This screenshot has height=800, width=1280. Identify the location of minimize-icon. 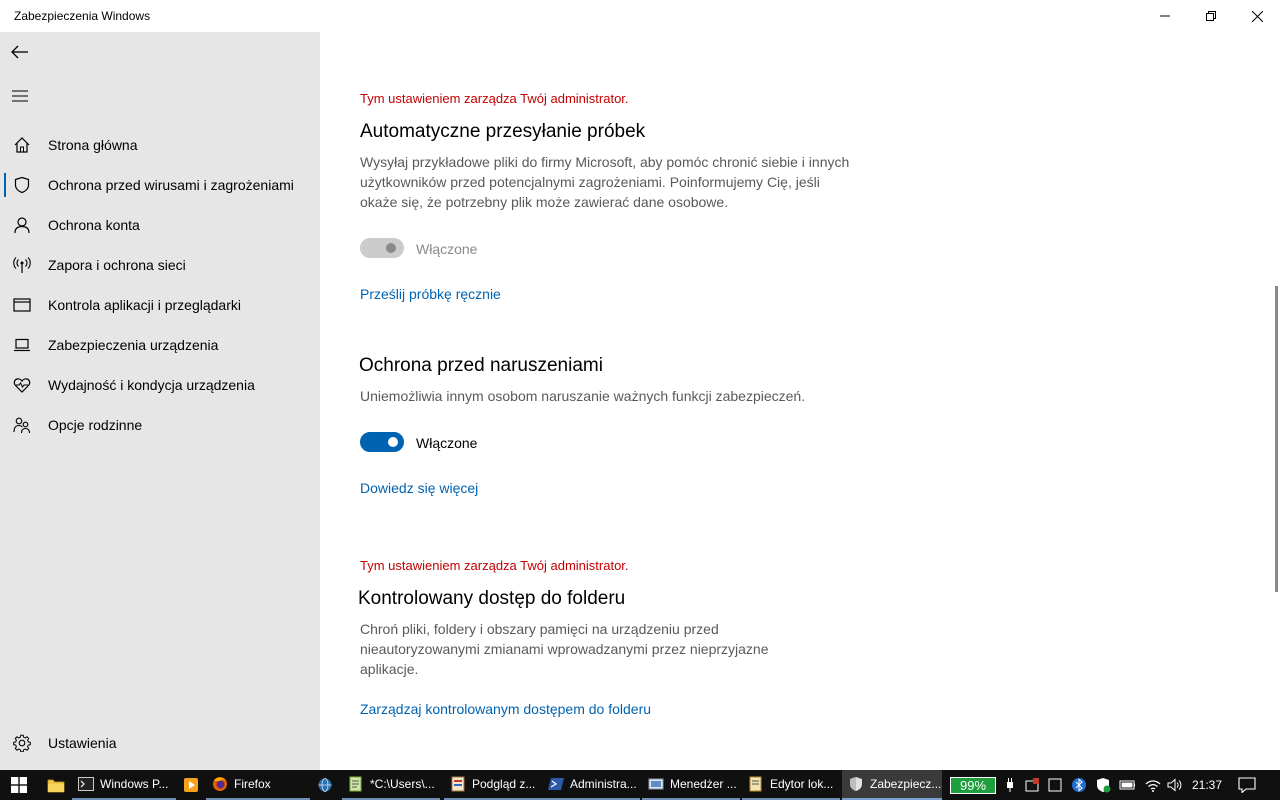
(1165, 16).